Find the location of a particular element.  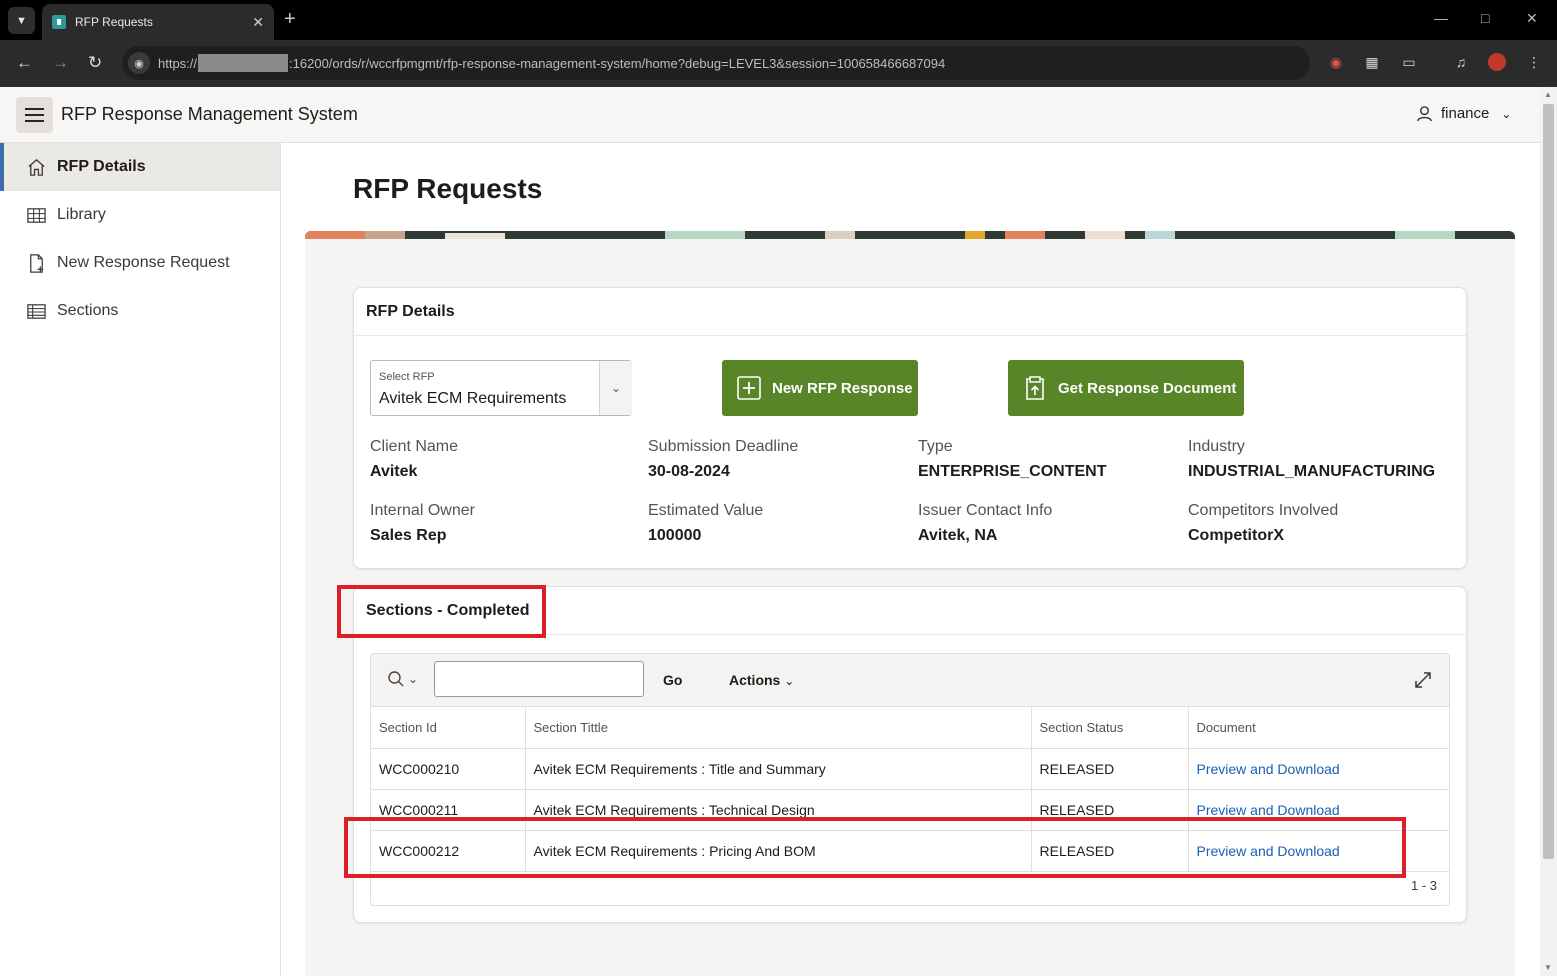

minimize-icon: — is located at coordinates (1441, 18).